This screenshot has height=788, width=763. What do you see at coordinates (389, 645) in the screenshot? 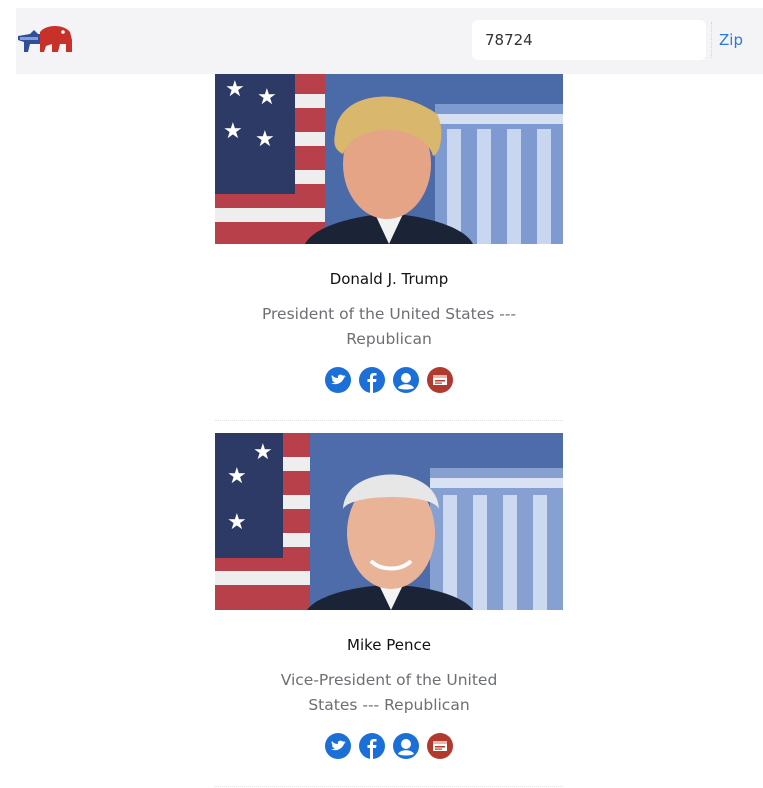
I see `official-name: Mike Pence` at bounding box center [389, 645].